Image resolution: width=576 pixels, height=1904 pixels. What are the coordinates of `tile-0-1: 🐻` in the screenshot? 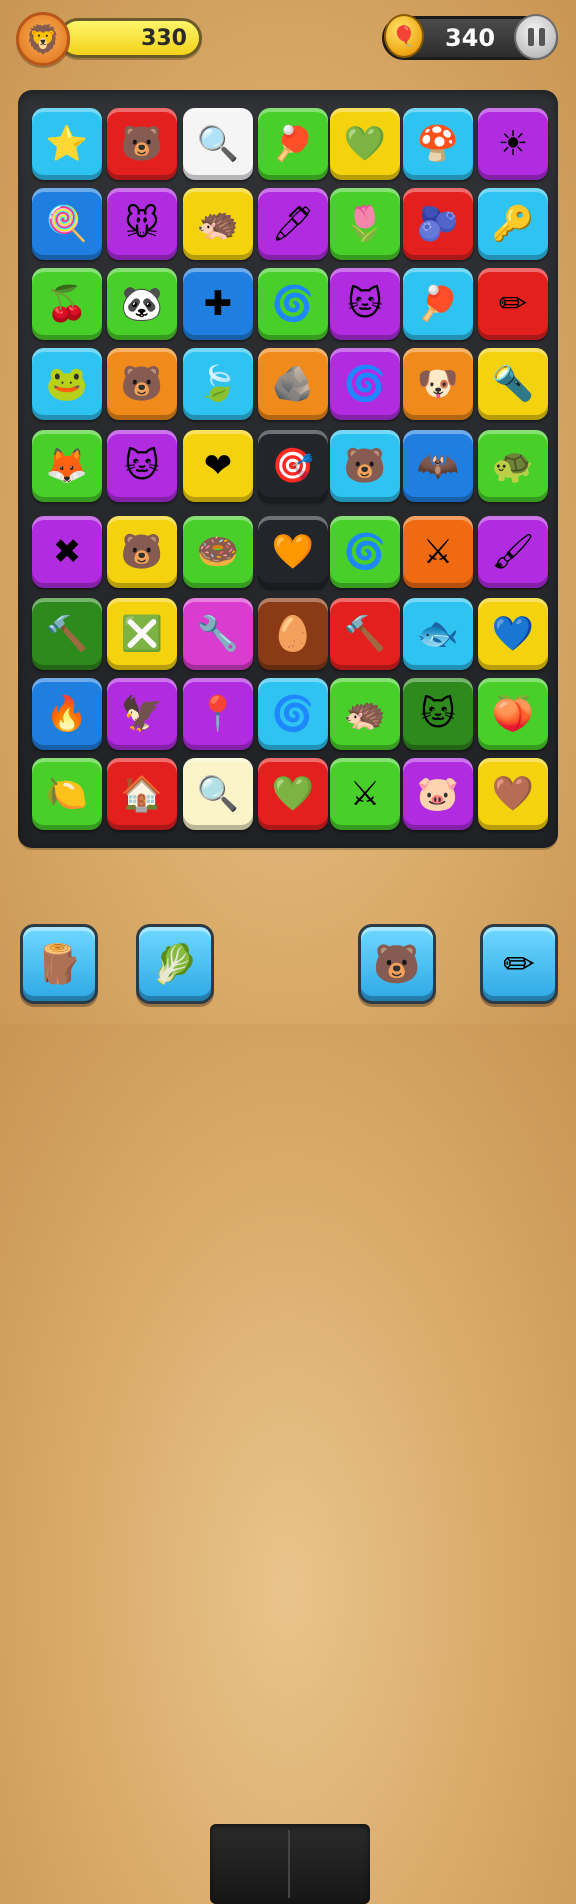 It's located at (142, 144).